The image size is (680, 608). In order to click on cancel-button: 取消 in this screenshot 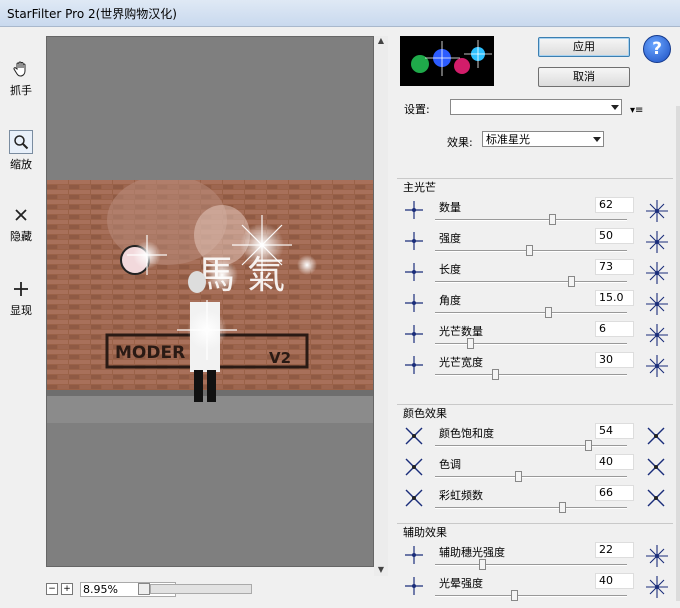, I will do `click(584, 77)`.